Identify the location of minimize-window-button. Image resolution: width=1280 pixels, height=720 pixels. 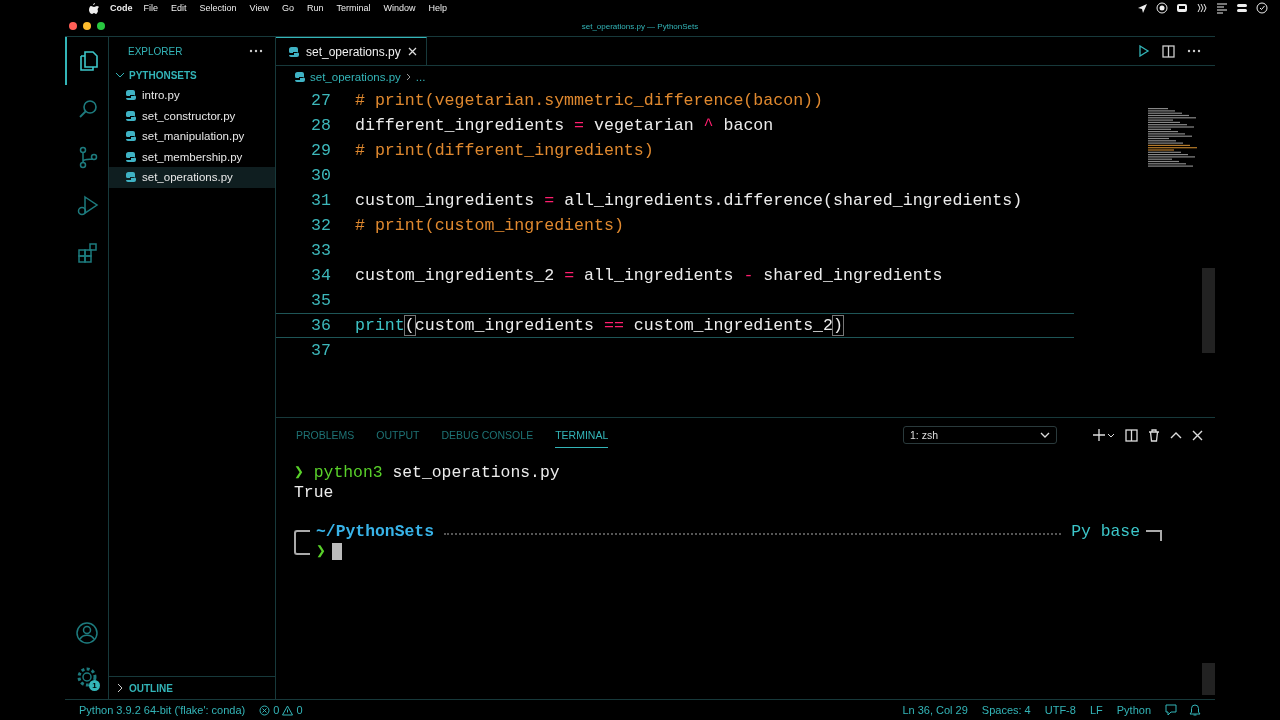
(87, 26).